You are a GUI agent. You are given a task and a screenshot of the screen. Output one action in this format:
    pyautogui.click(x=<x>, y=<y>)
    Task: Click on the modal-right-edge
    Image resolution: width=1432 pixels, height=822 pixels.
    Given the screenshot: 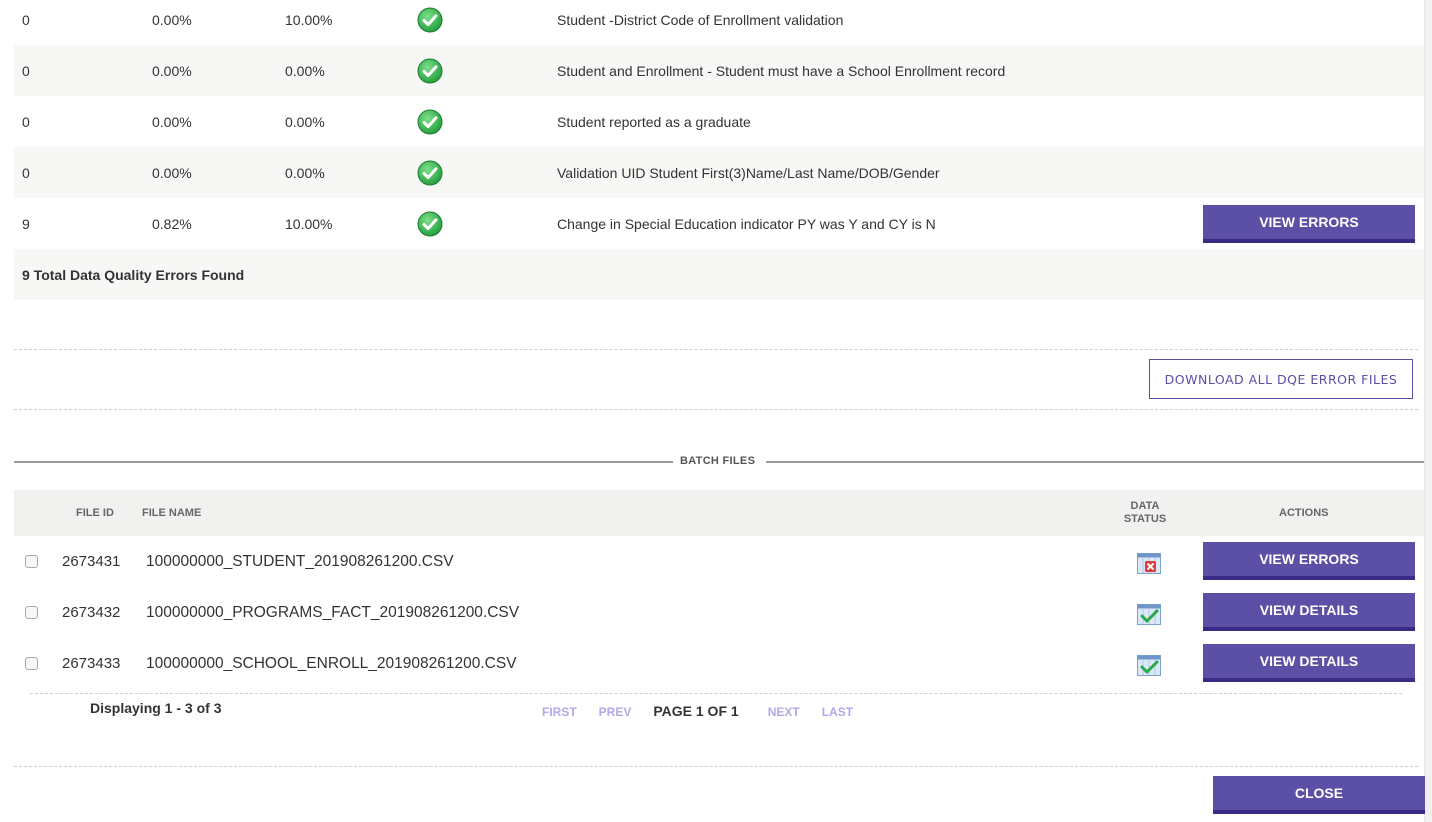 What is the action you would take?
    pyautogui.click(x=1428, y=411)
    